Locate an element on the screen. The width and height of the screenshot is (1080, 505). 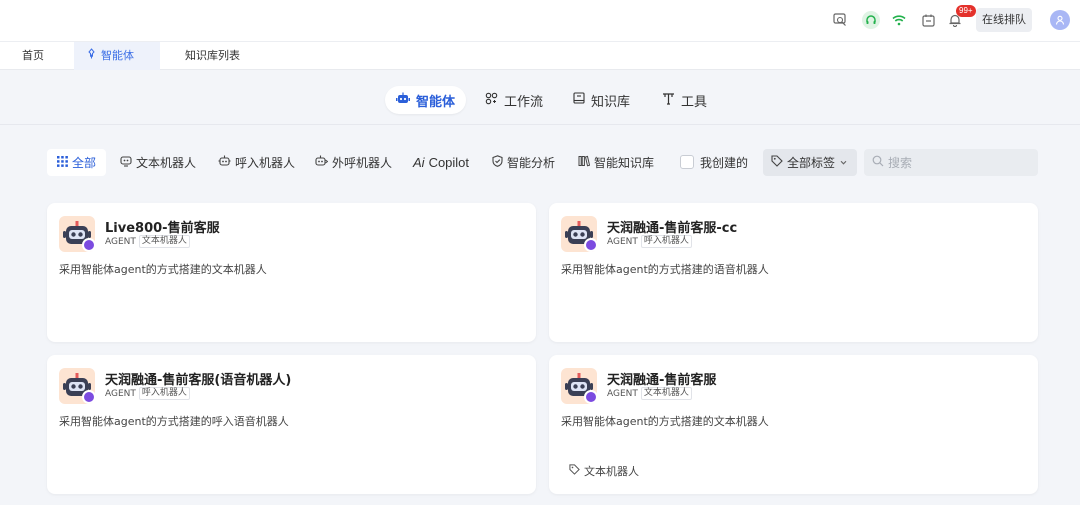
top-bar: 99+ 在线排队 is located at coordinates (540, 21).